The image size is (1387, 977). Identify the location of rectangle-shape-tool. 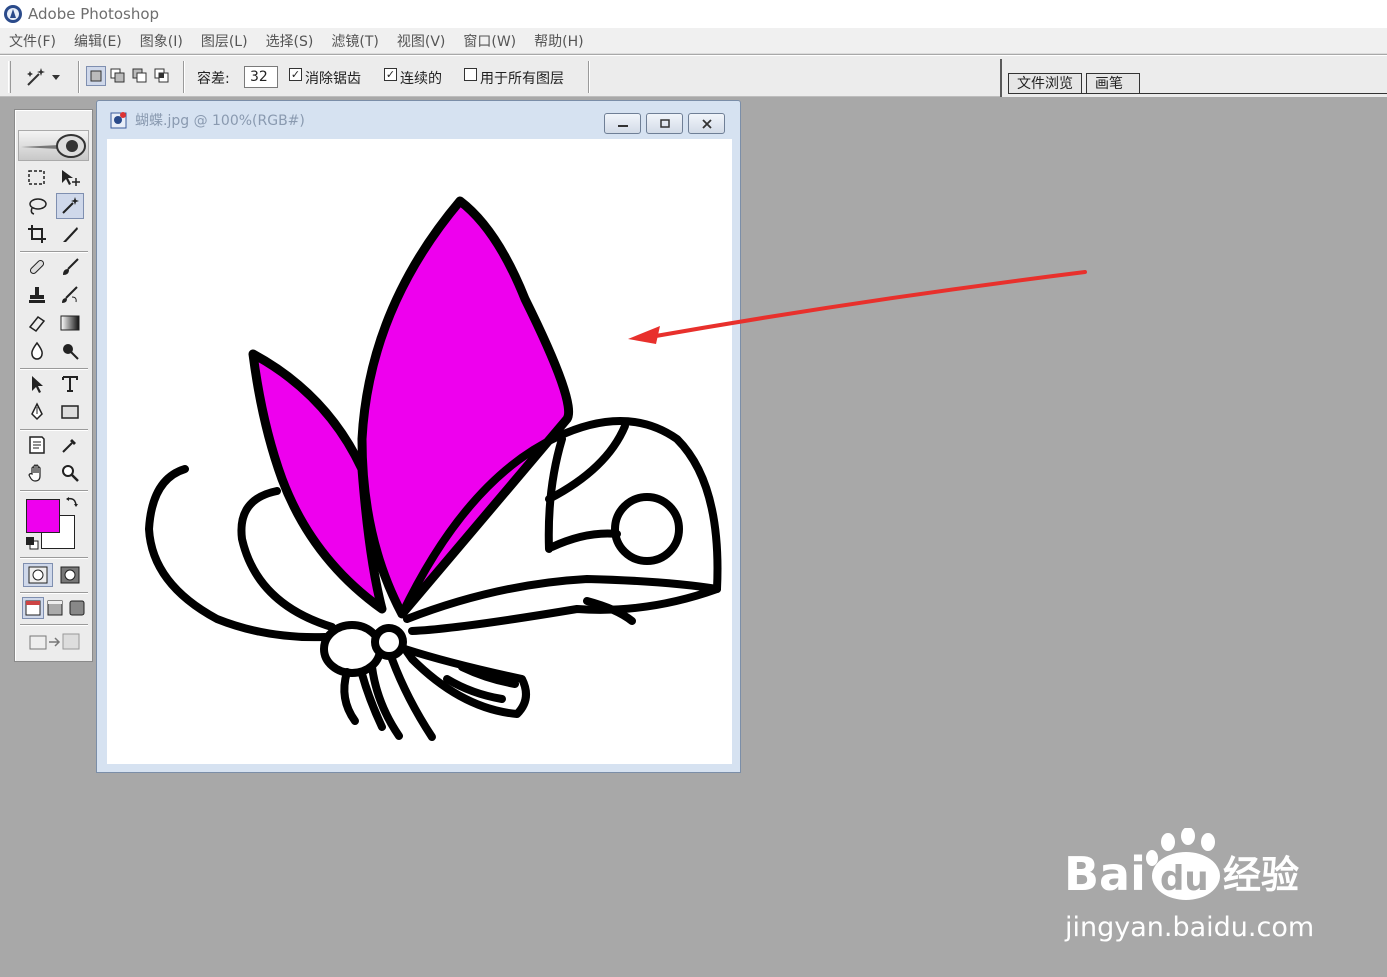
(70, 412).